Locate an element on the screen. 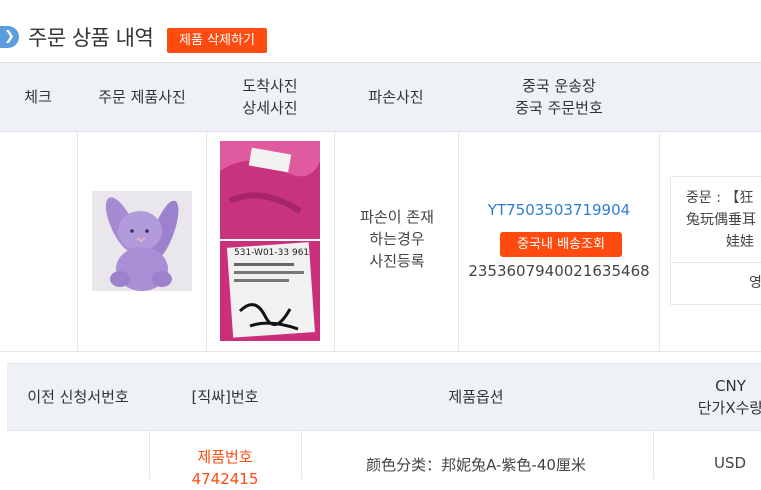  china-order-number: 2353607940021635468 is located at coordinates (559, 271).